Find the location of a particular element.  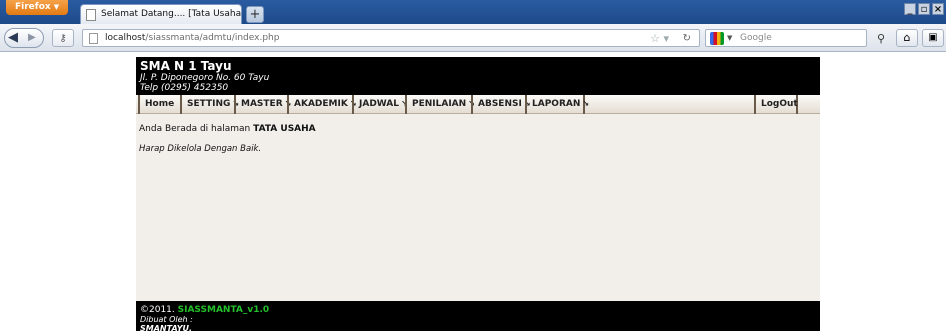

menu-label: PENILAIAN is located at coordinates (439, 104).